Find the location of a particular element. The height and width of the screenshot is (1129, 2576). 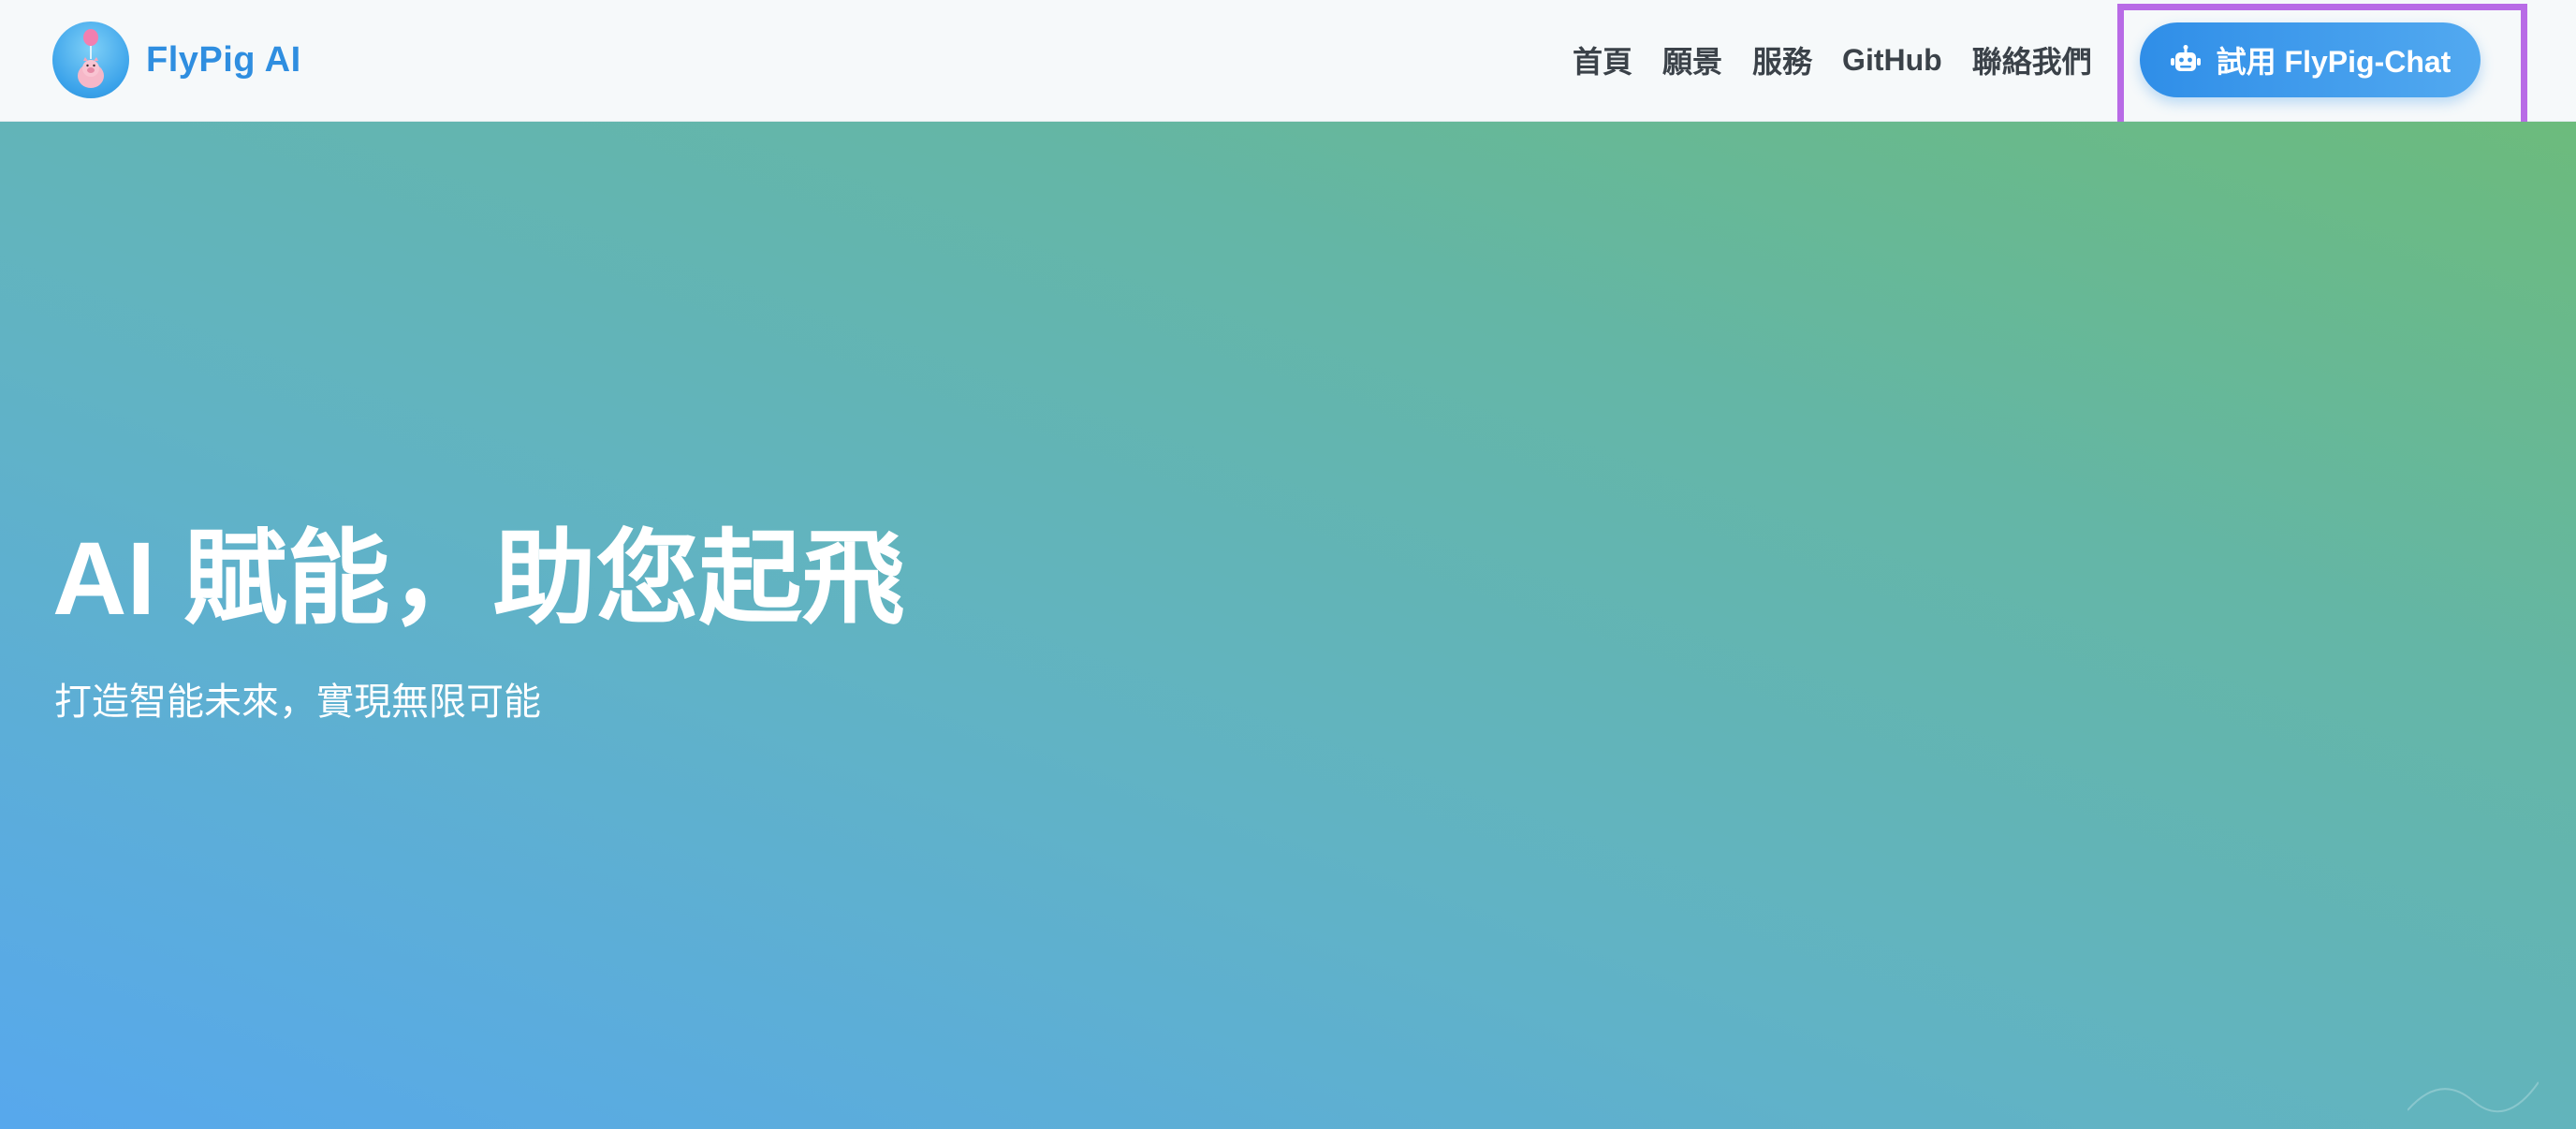

nav-vision: 願景 is located at coordinates (1692, 59).